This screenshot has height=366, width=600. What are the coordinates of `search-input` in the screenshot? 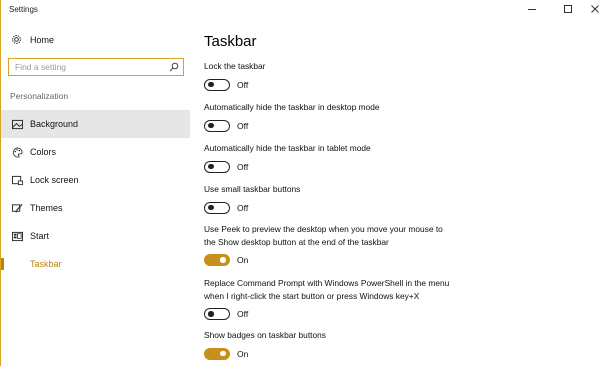 It's located at (86, 67).